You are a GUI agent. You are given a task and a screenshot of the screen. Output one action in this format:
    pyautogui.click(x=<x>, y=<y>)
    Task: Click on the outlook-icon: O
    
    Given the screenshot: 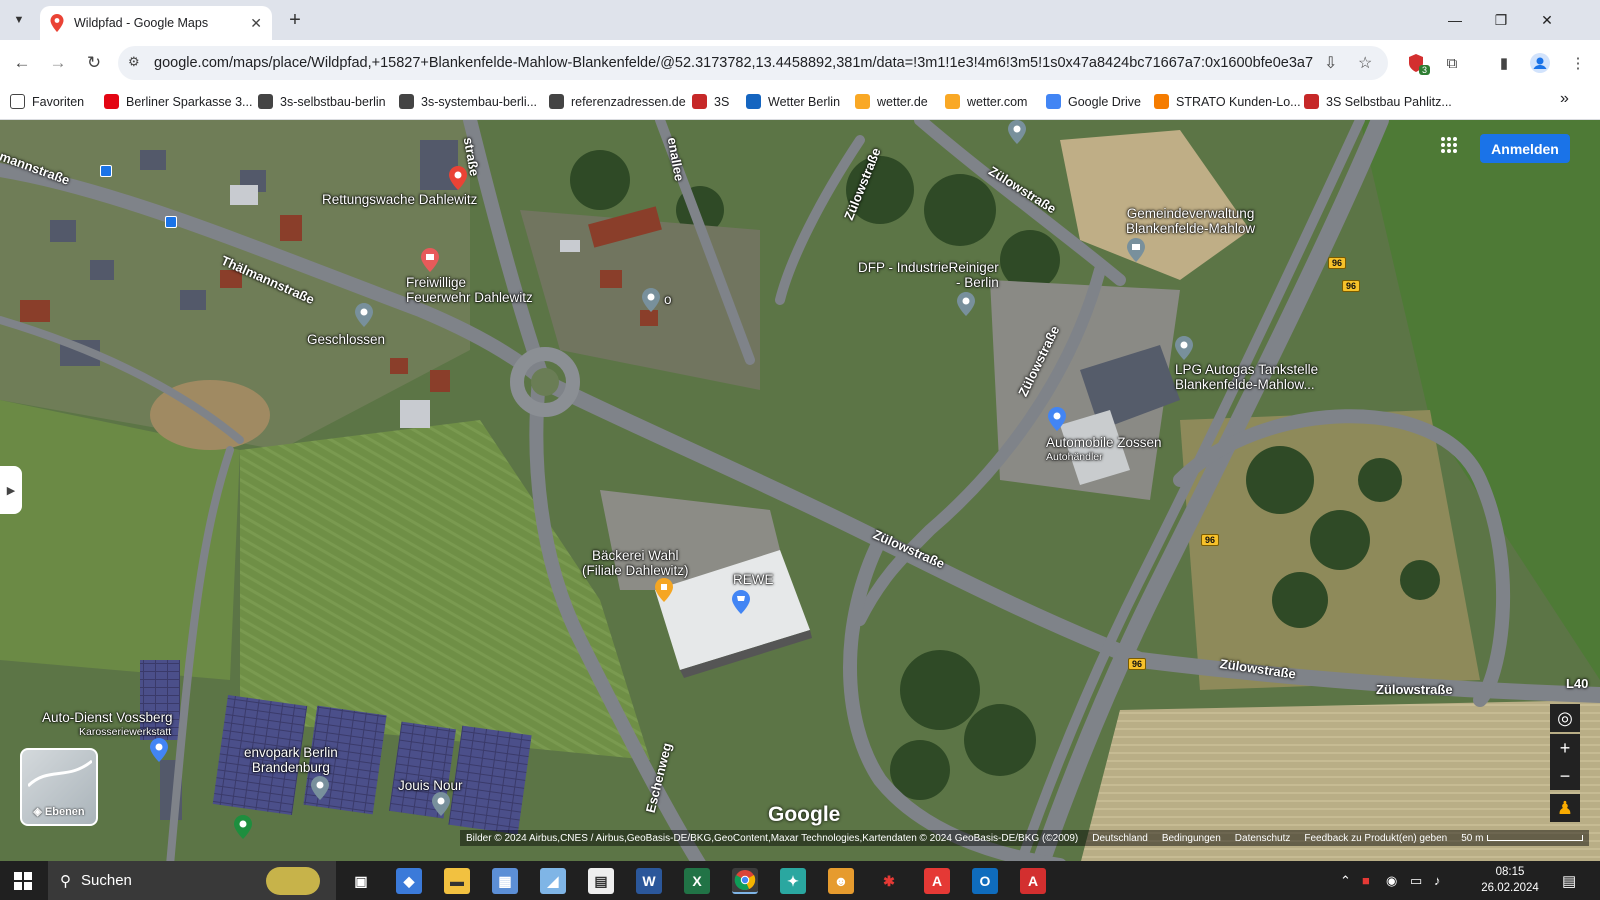 What is the action you would take?
    pyautogui.click(x=985, y=881)
    